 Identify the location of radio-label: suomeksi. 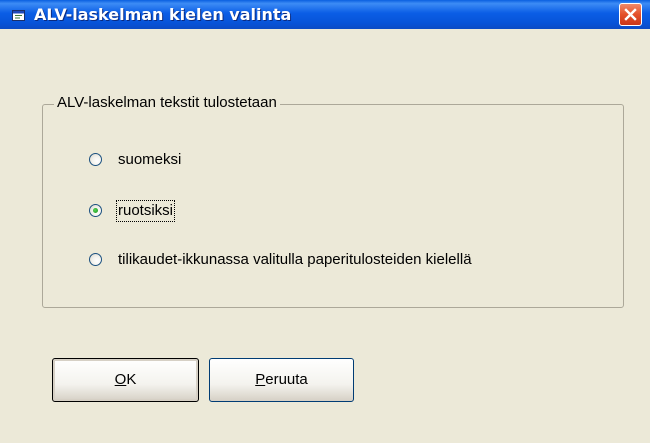
(149, 160).